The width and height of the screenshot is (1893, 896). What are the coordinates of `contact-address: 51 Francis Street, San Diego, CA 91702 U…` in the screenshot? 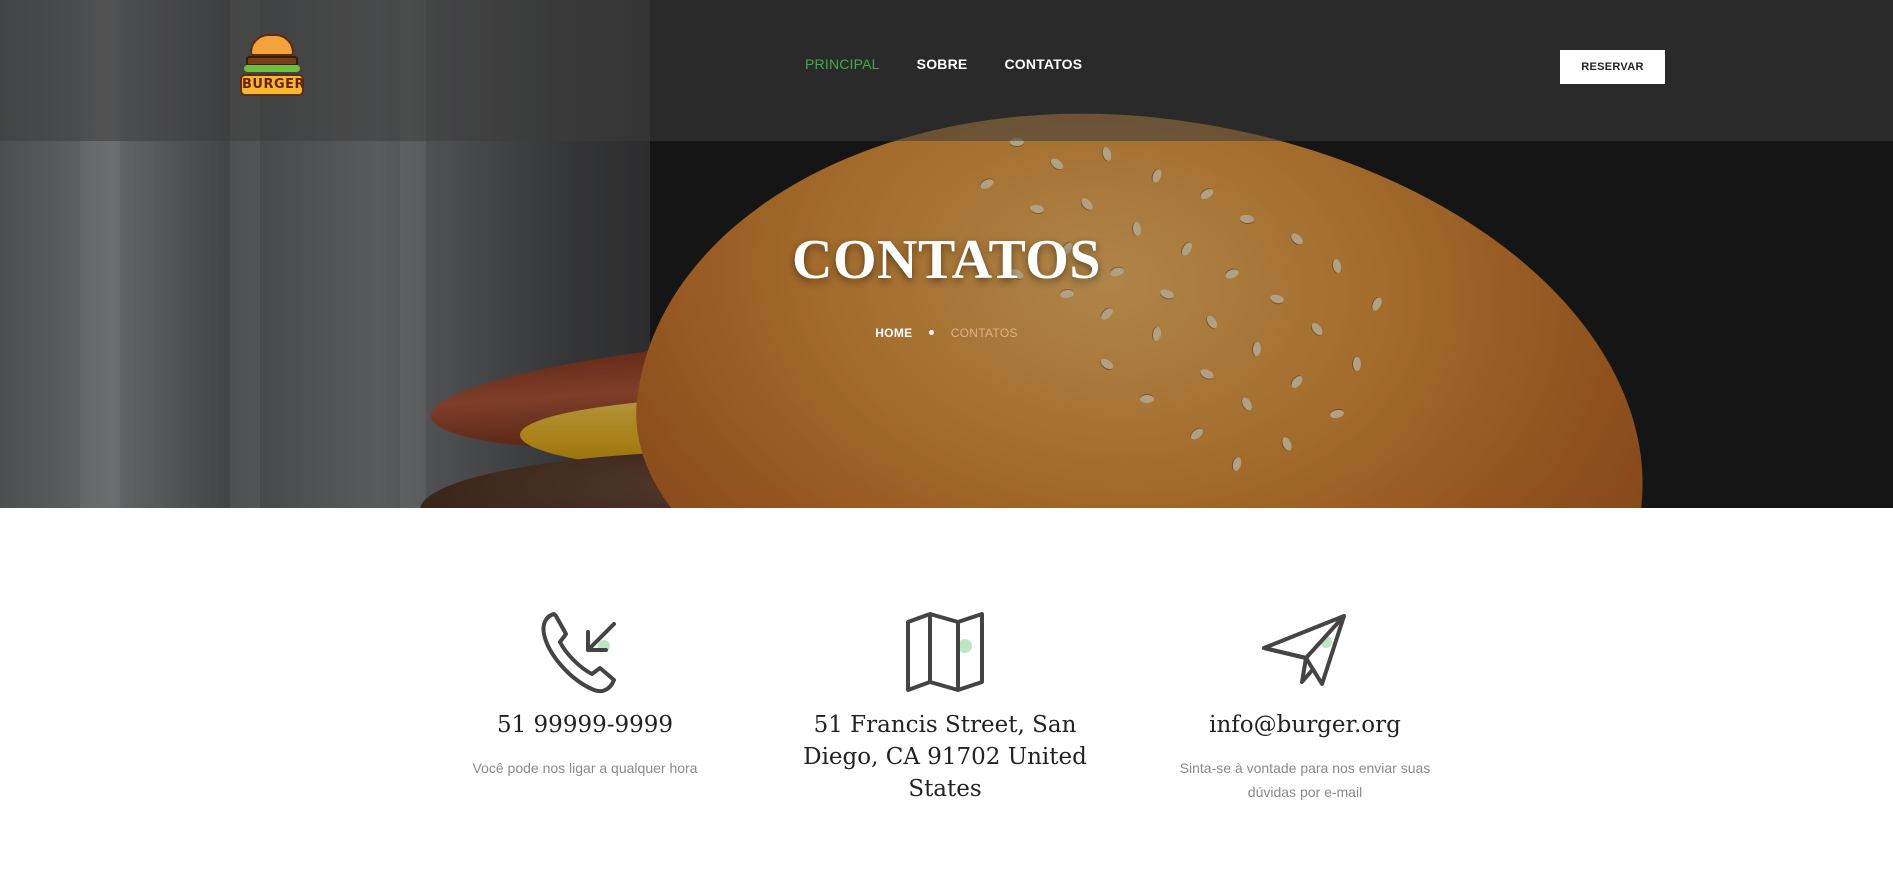 It's located at (945, 707).